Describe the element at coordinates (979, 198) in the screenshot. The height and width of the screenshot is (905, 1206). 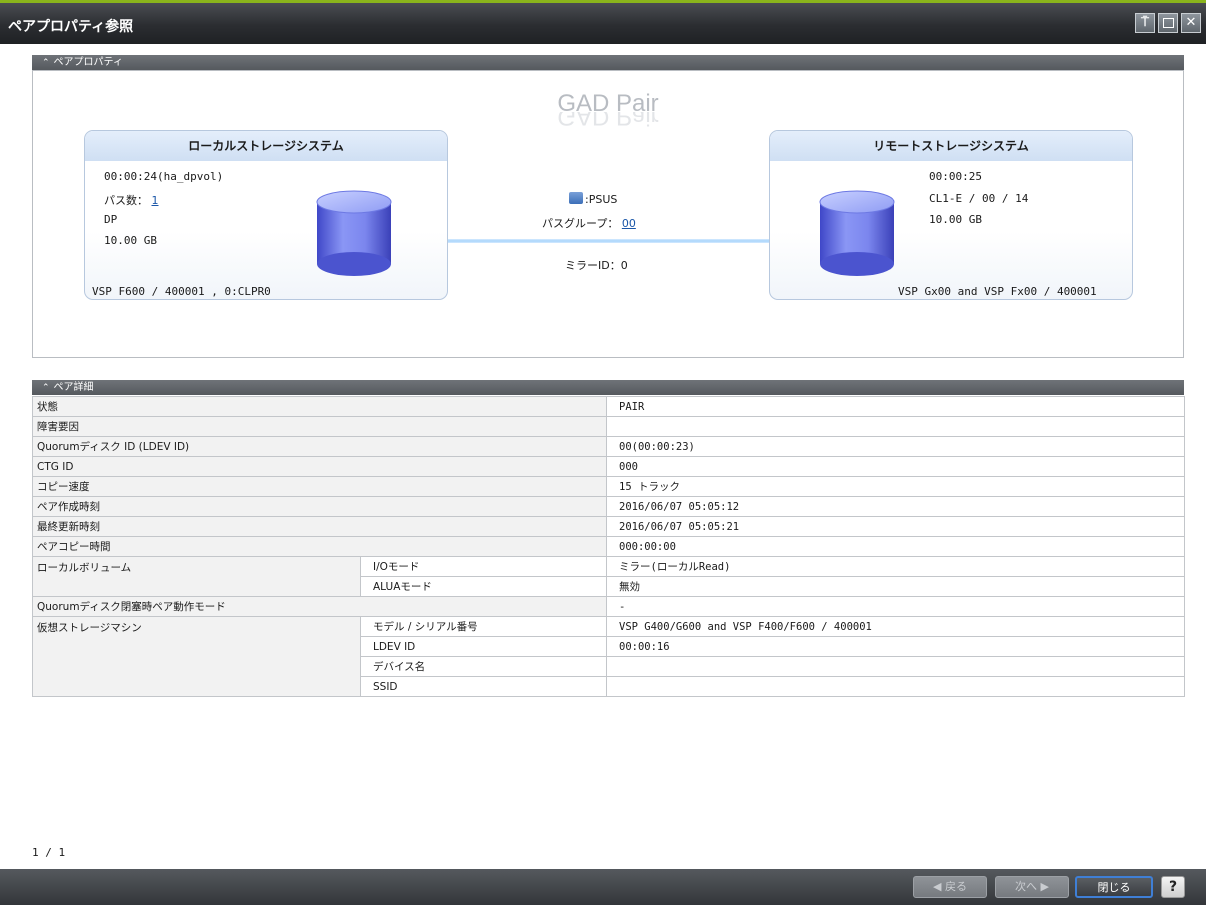
I see `remote-port: CL1-E / 00 / 14` at that location.